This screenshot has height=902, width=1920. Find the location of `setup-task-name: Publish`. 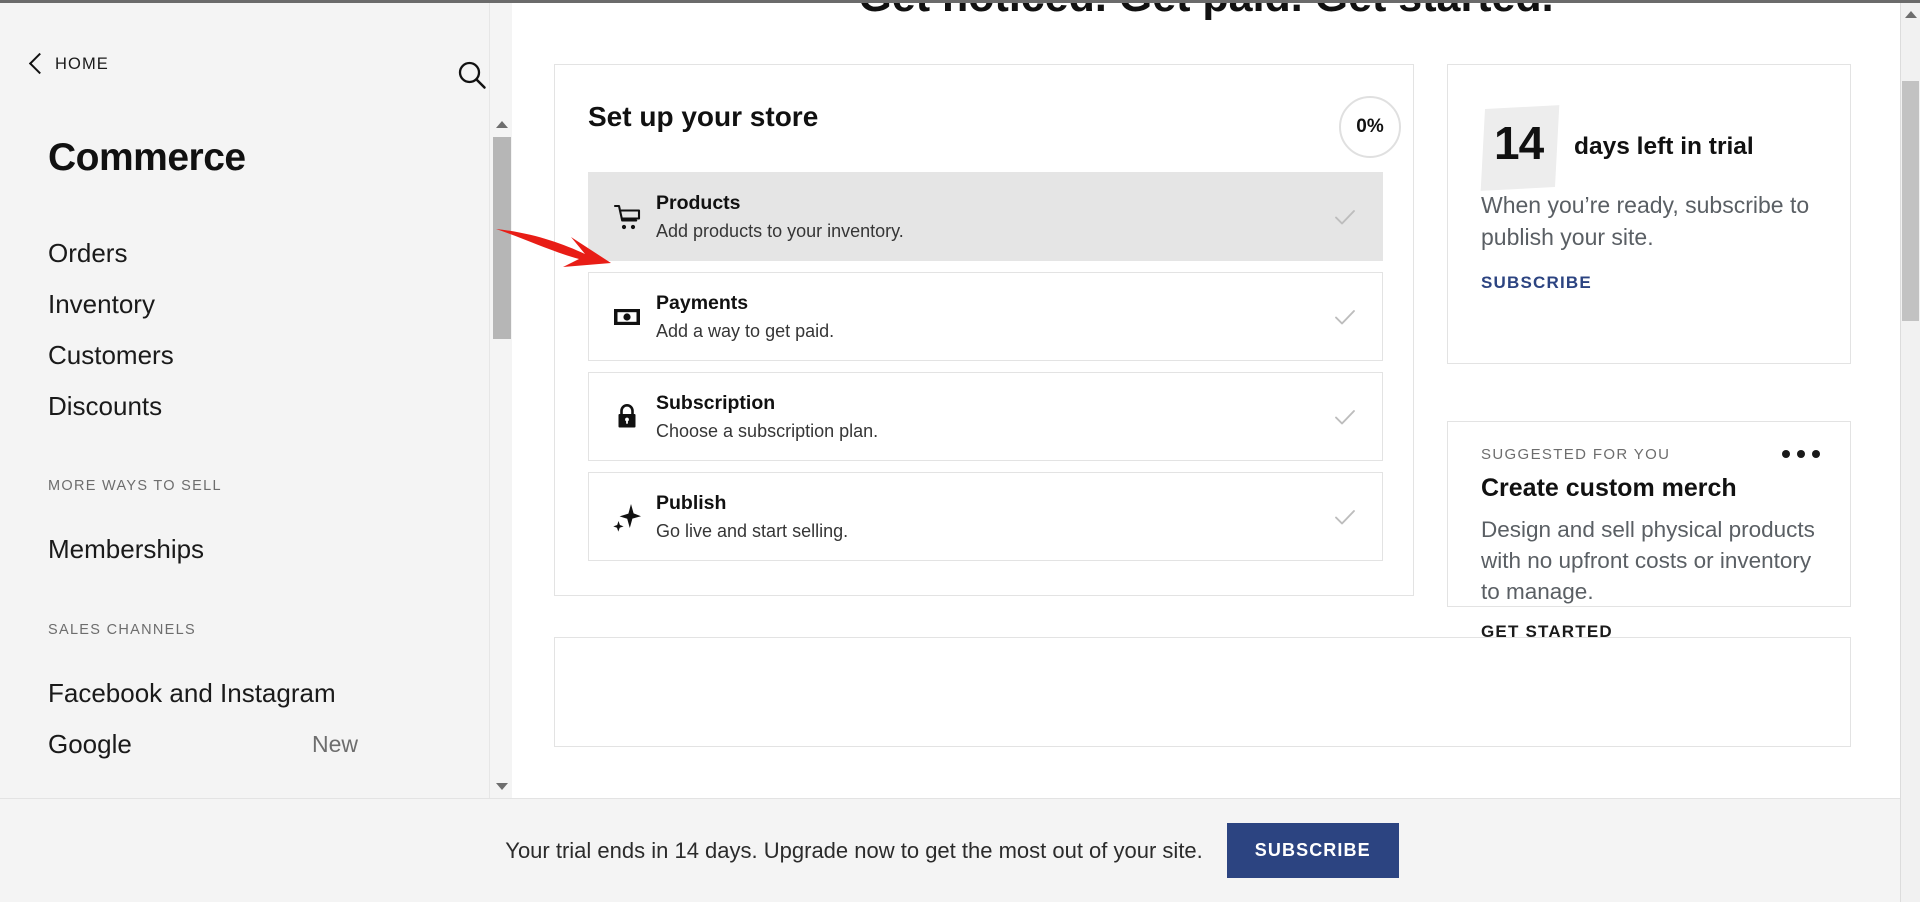

setup-task-name: Publish is located at coordinates (691, 503).